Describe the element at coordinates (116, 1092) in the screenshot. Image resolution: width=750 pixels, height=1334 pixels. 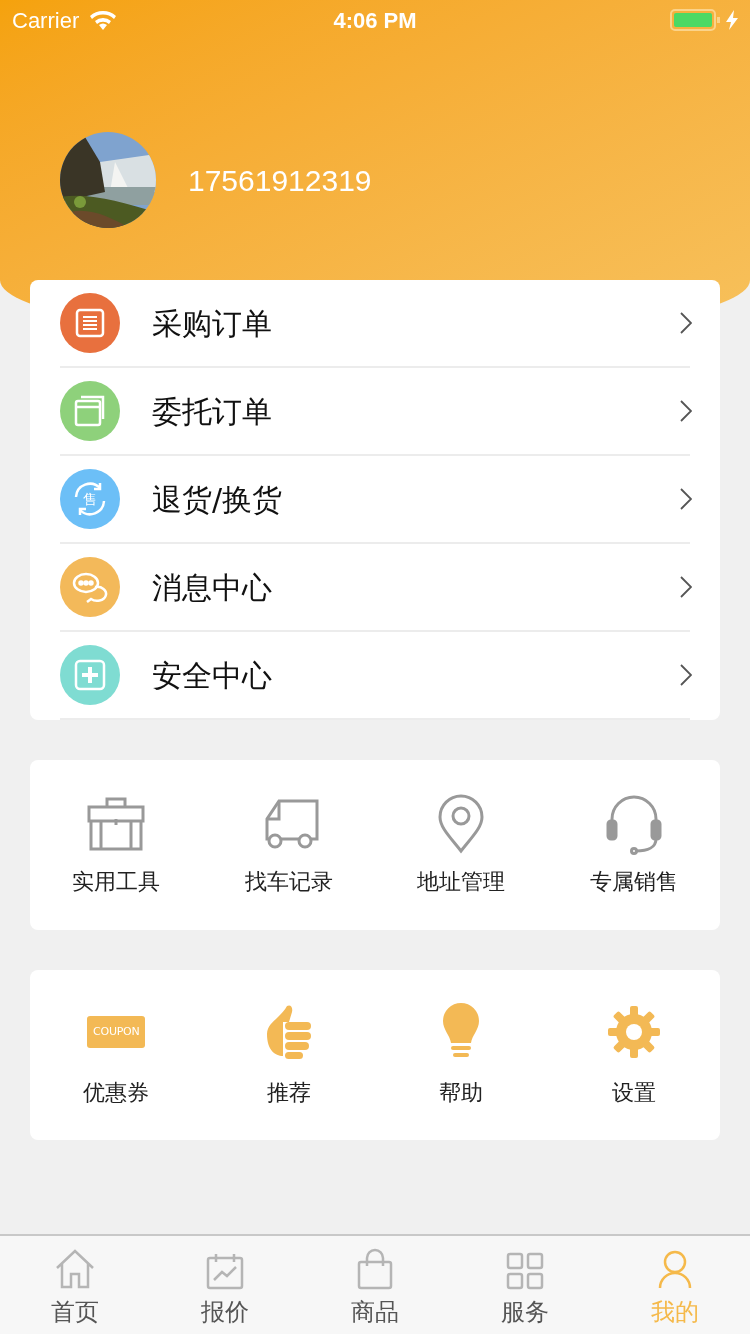
I see `shortcut-label: 优惠券` at that location.